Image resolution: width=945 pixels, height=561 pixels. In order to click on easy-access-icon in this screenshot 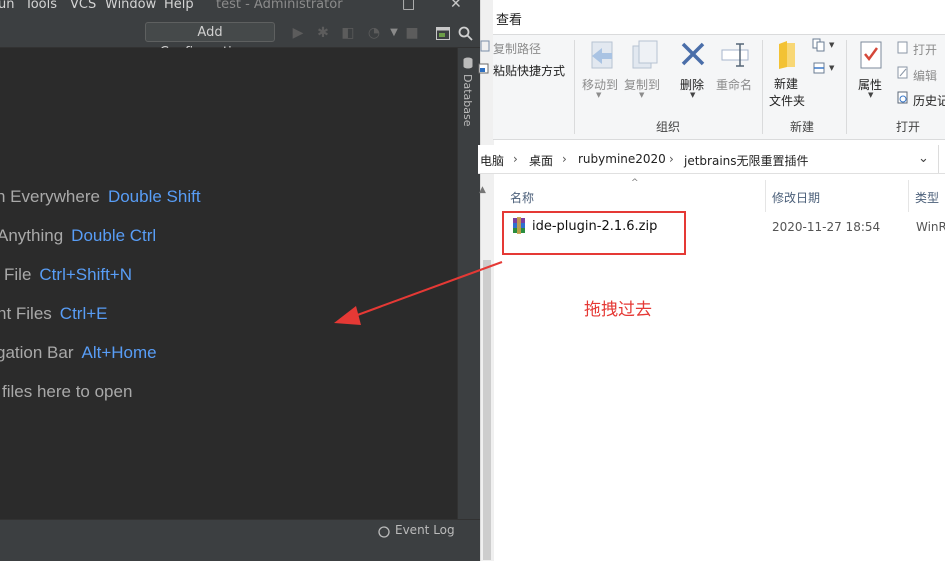, I will do `click(819, 68)`.